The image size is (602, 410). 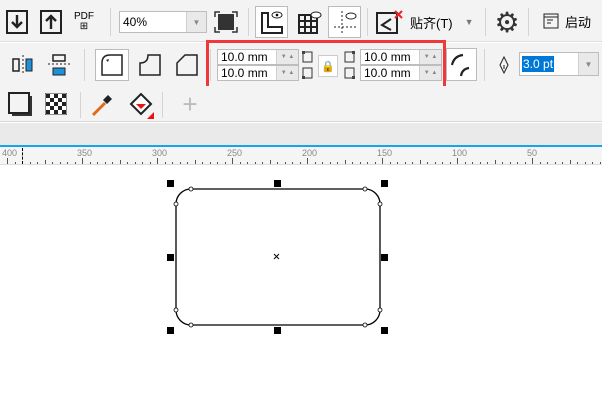 What do you see at coordinates (58, 65) in the screenshot?
I see `mirror-vertical-button` at bounding box center [58, 65].